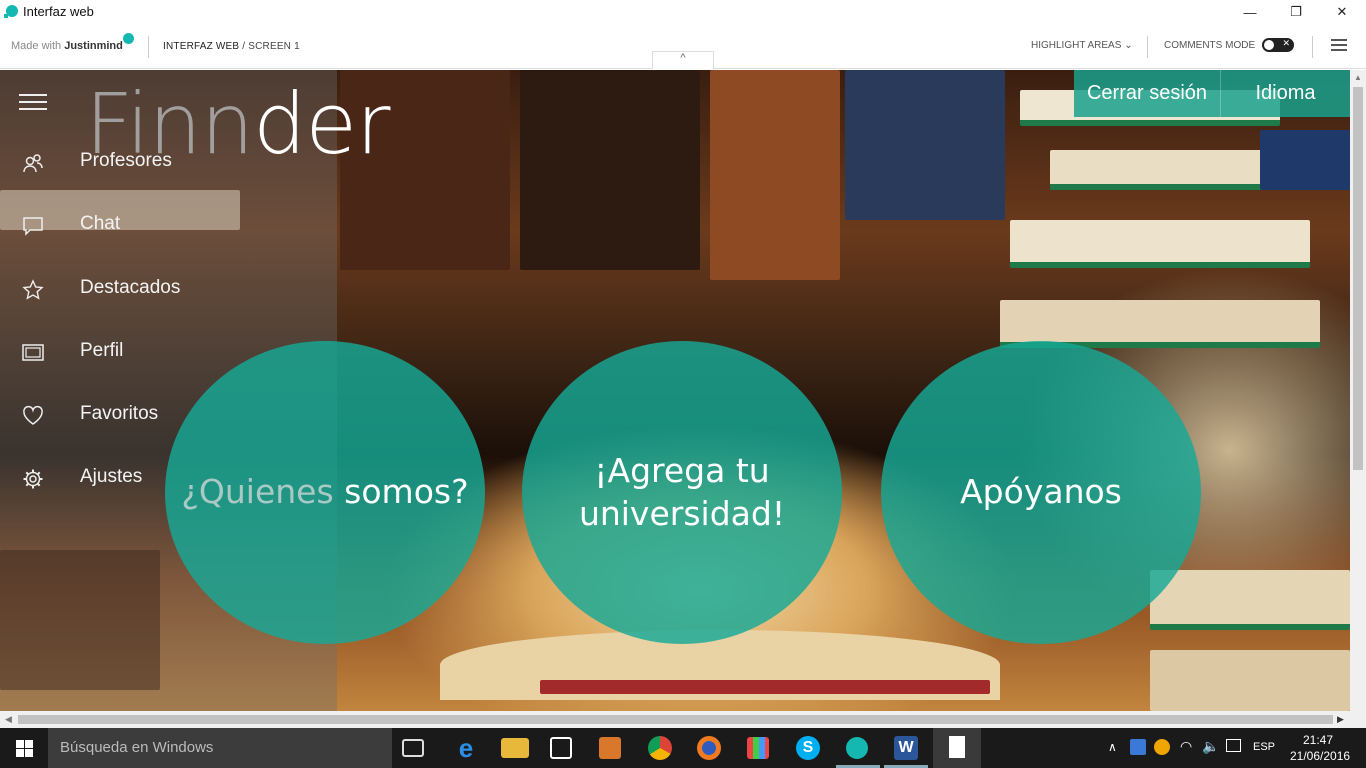  I want to click on breadcrumb-project: INTERFAZ WEB, so click(201, 46).